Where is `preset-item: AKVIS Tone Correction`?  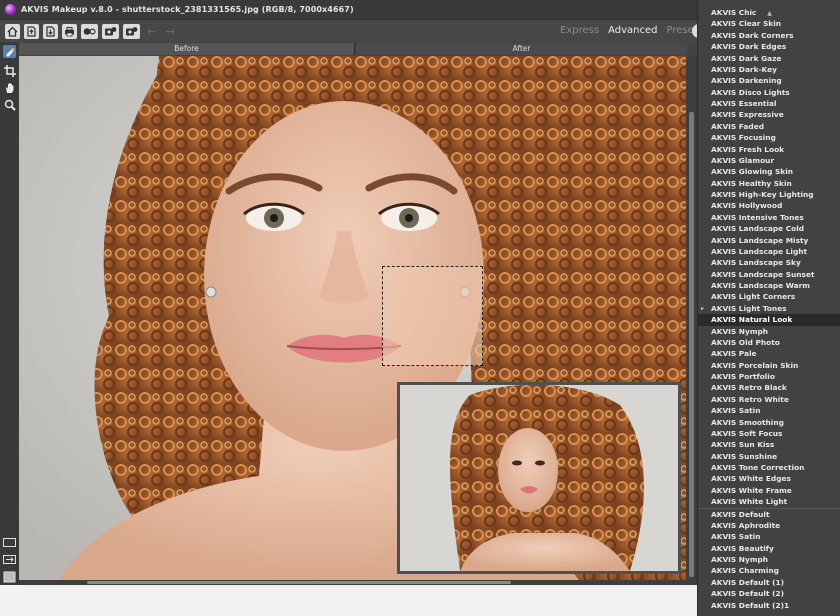 preset-item: AKVIS Tone Correction is located at coordinates (769, 467).